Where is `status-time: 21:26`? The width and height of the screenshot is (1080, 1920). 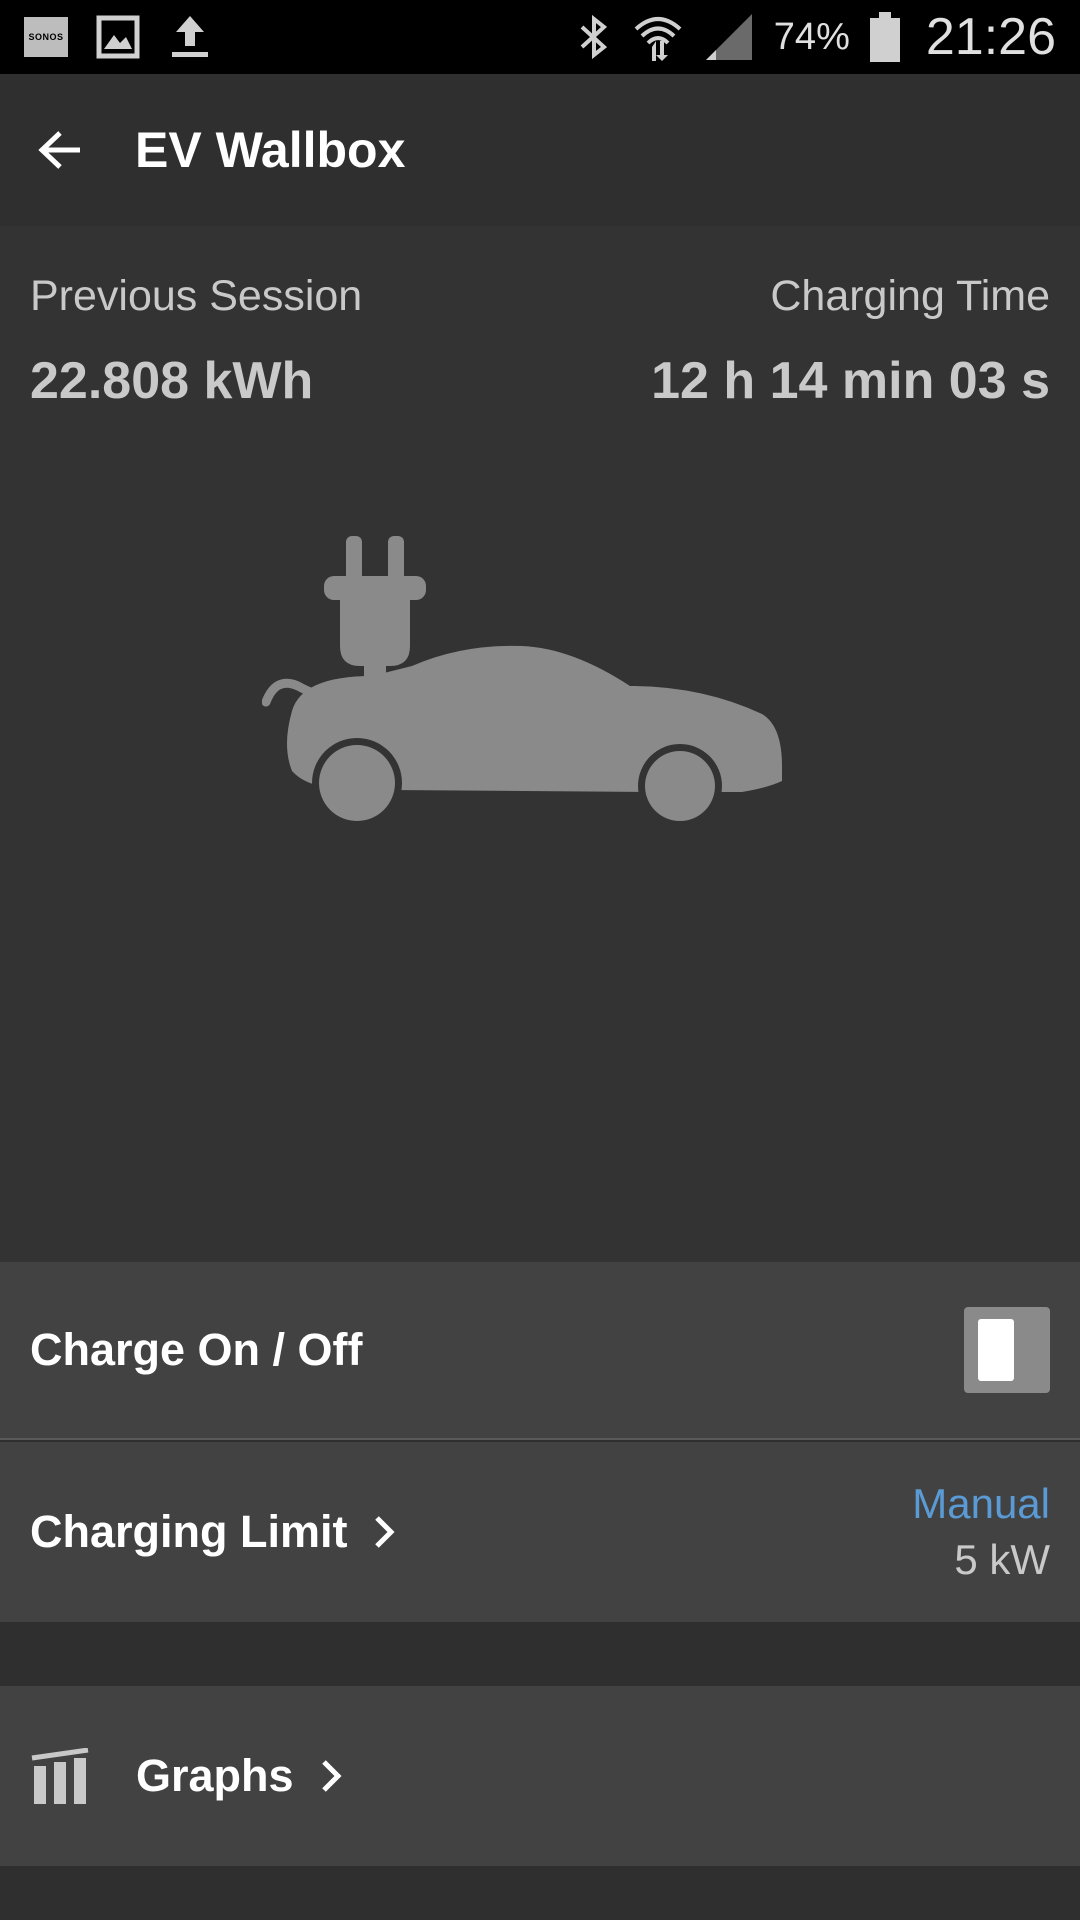 status-time: 21:26 is located at coordinates (990, 37).